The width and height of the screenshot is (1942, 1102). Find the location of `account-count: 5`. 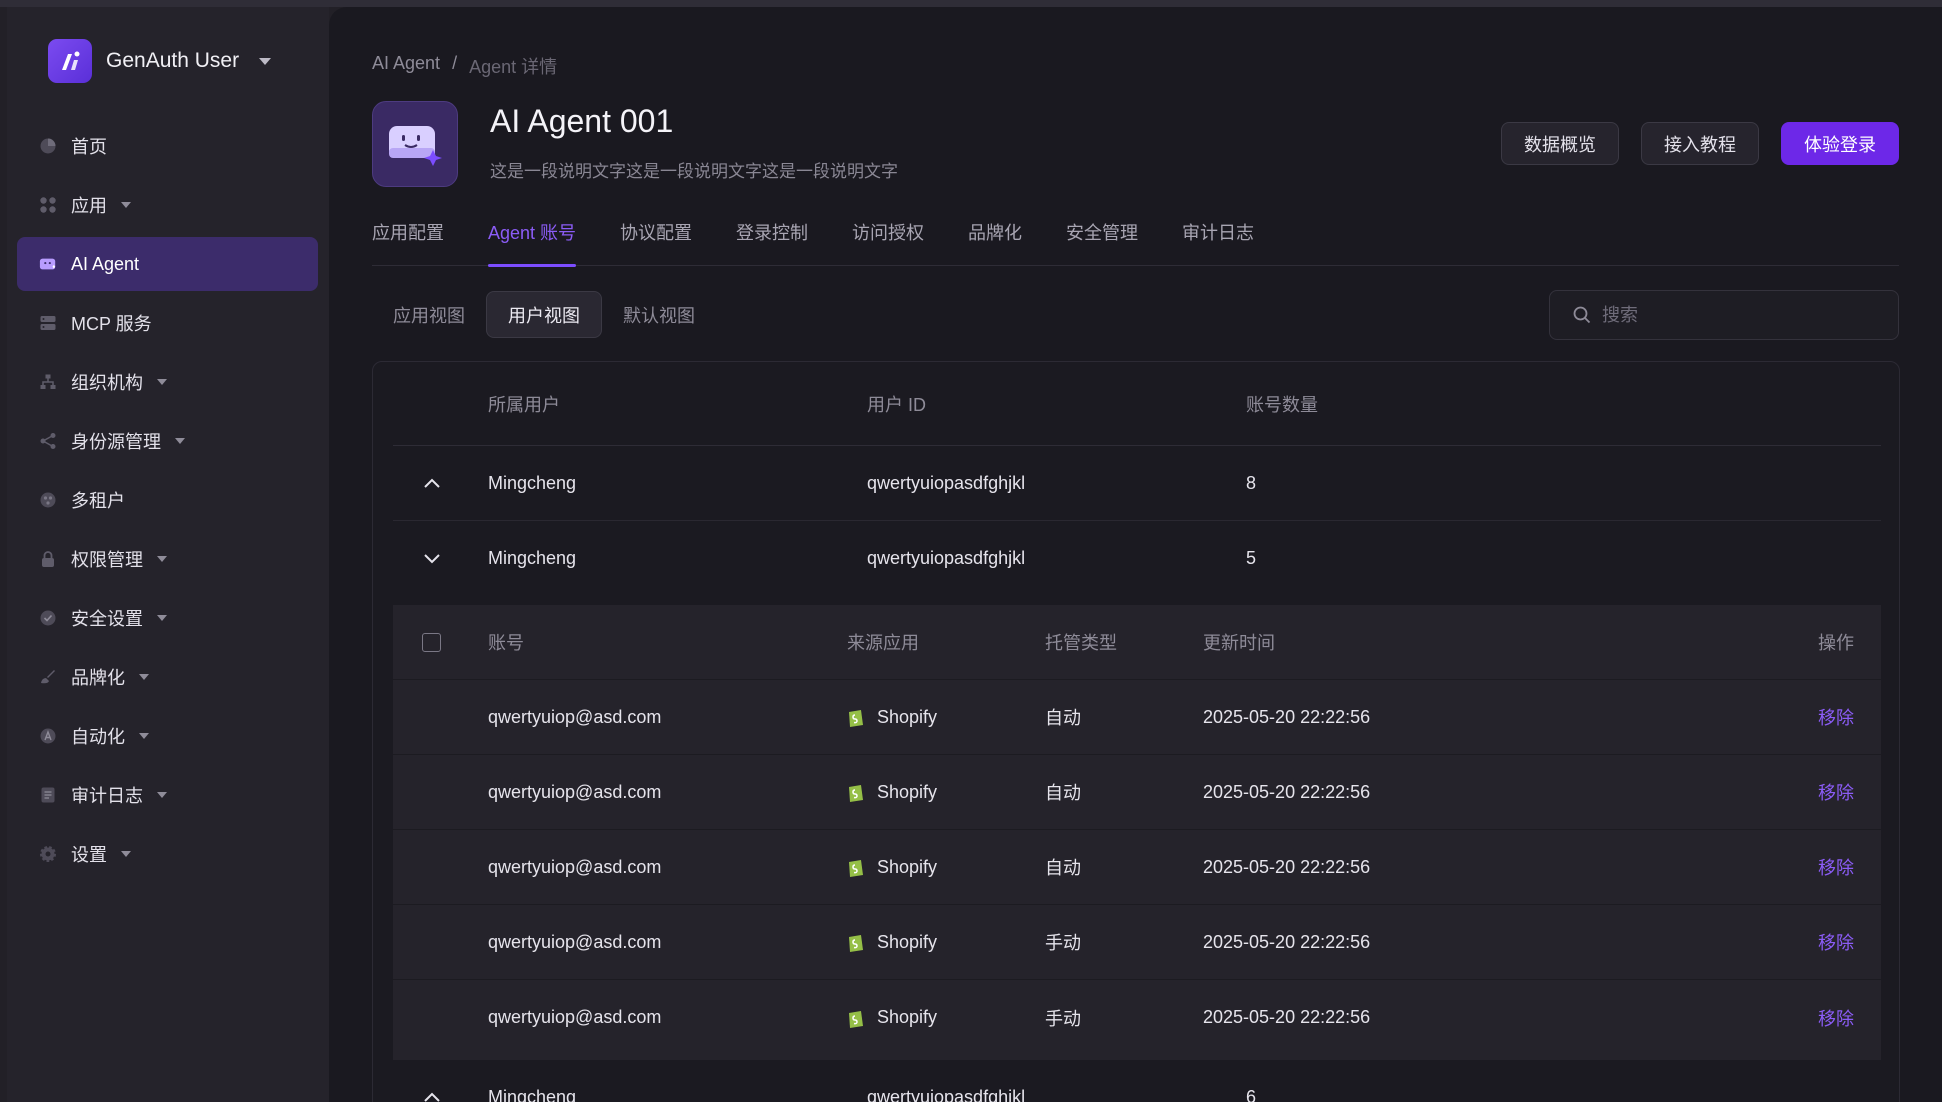

account-count: 5 is located at coordinates (1251, 558).